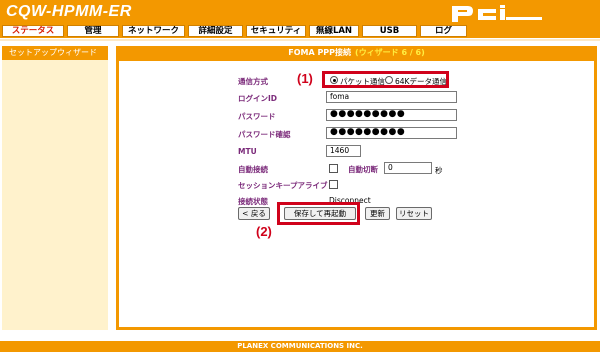 This screenshot has width=600, height=352. I want to click on auto-disconnect-label: 自動切断, so click(363, 169).